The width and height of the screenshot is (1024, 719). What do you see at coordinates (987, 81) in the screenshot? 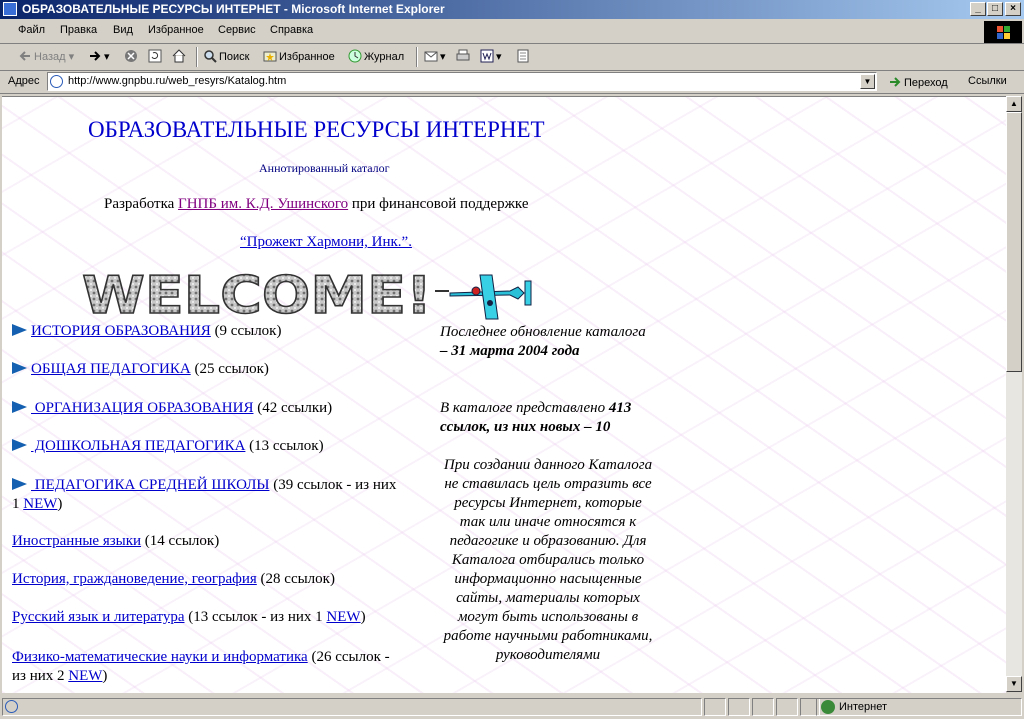
I see `links-button: Ссылки` at bounding box center [987, 81].